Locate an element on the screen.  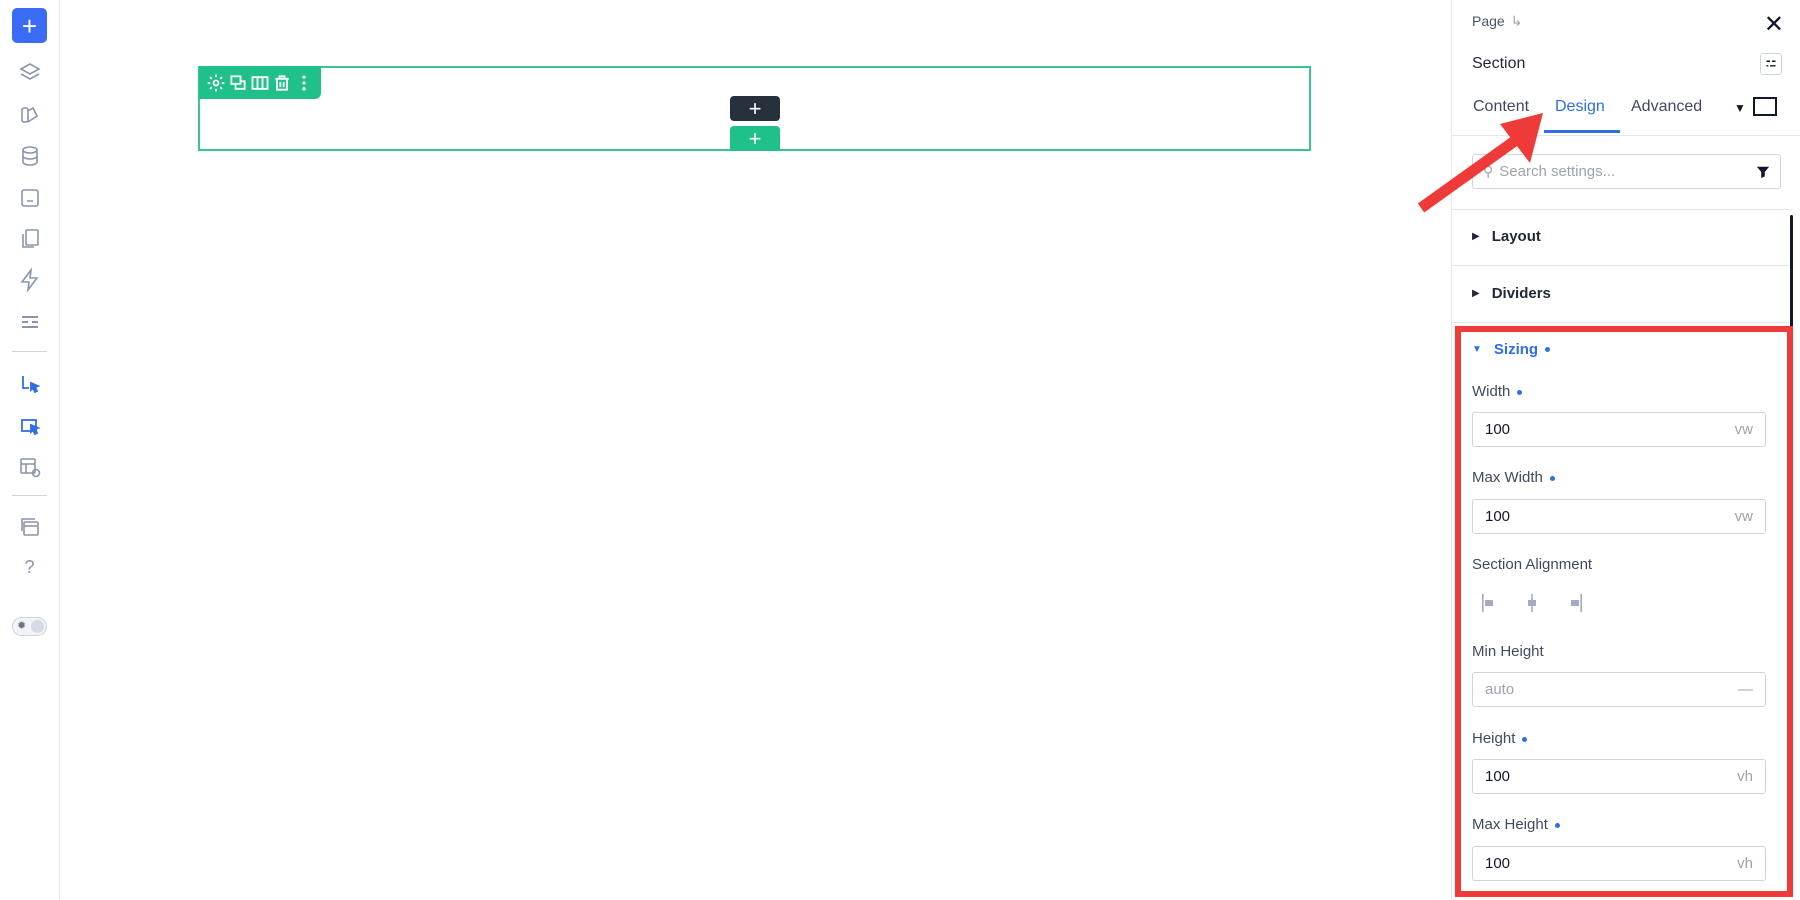
left-toolbar: + ? ✹ is located at coordinates (30, 450).